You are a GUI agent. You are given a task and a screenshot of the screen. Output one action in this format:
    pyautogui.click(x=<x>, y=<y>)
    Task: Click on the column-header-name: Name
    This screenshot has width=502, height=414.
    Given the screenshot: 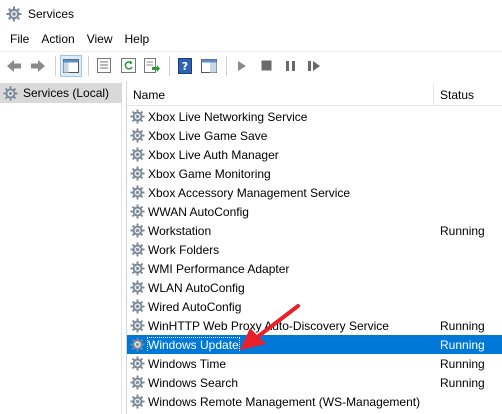 What is the action you would take?
    pyautogui.click(x=280, y=94)
    